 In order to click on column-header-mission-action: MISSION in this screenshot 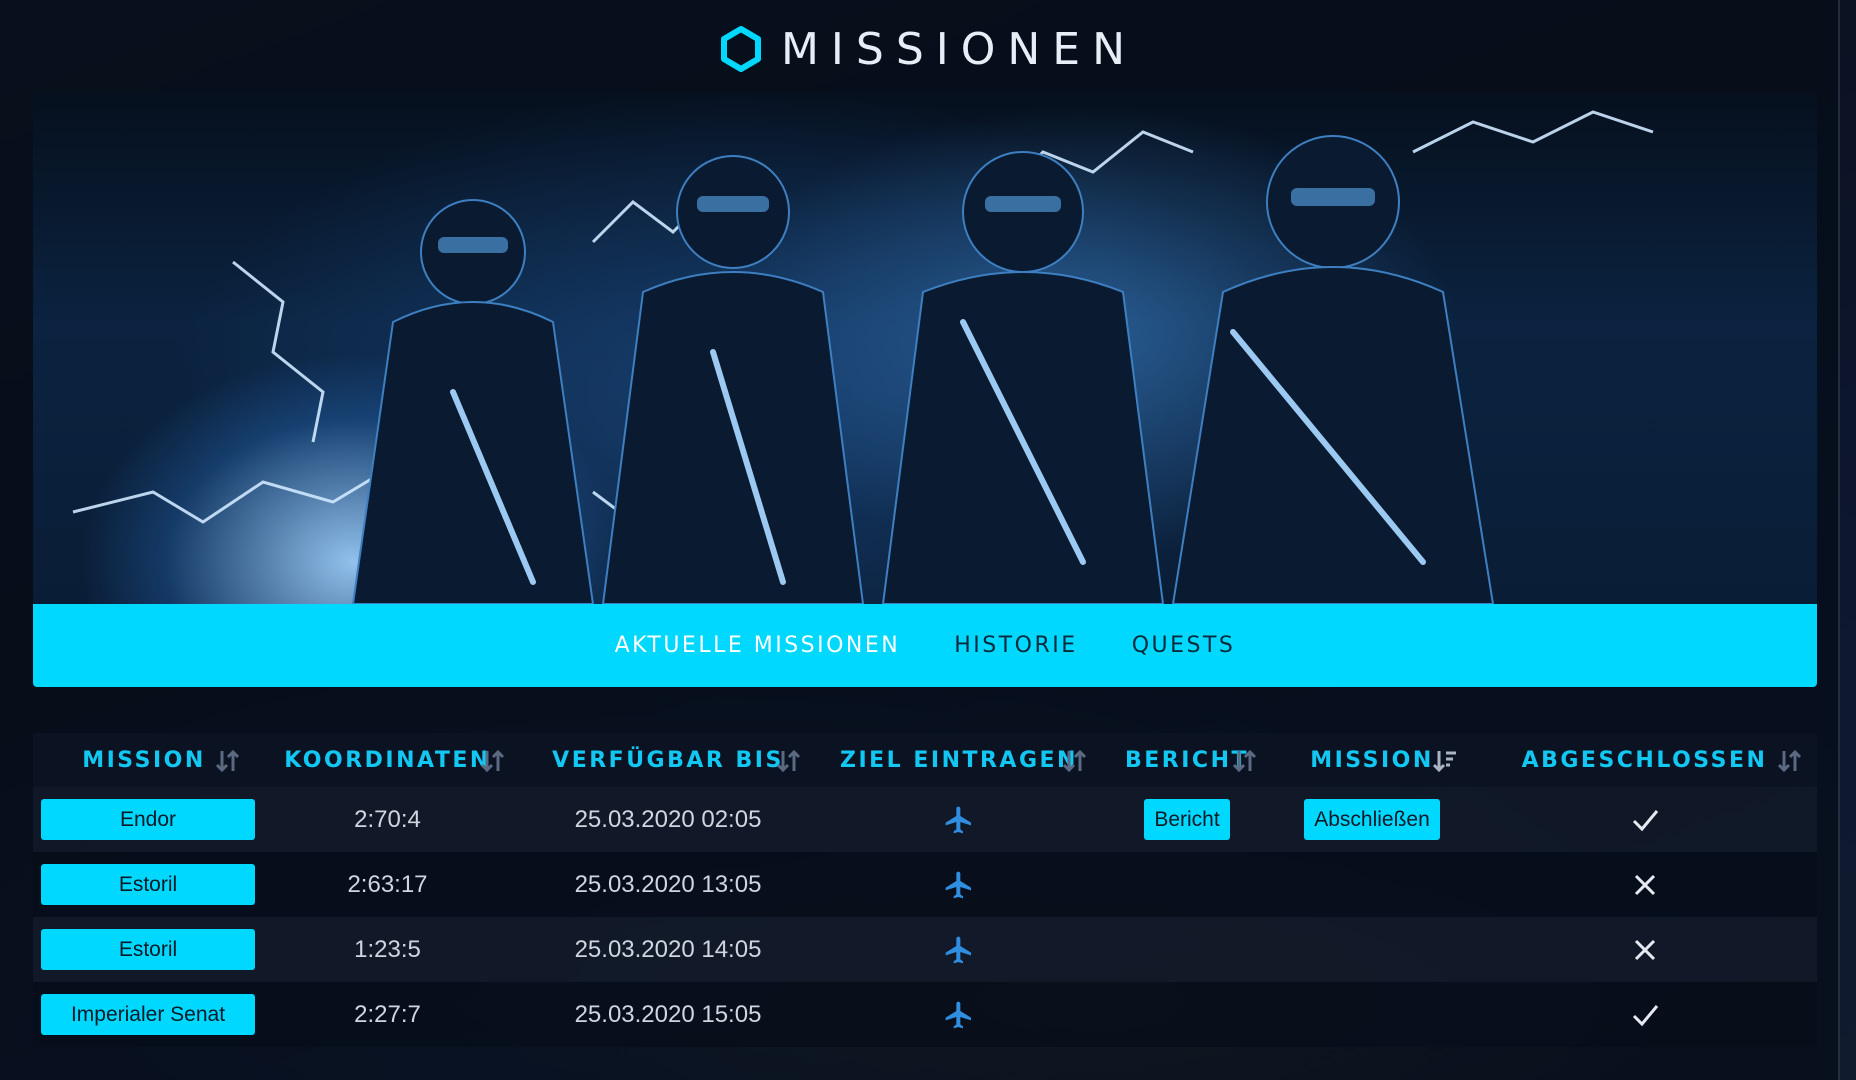, I will do `click(1372, 760)`.